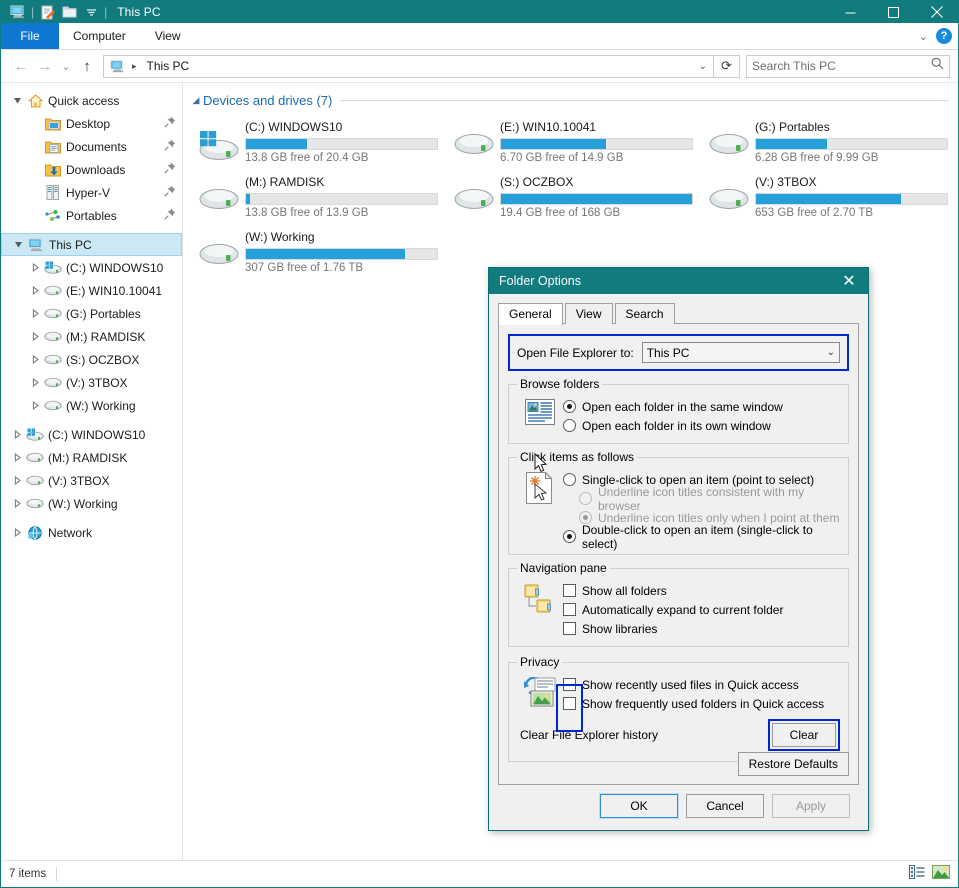 This screenshot has width=959, height=888. Describe the element at coordinates (848, 66) in the screenshot. I see `search-input: Search This PC` at that location.